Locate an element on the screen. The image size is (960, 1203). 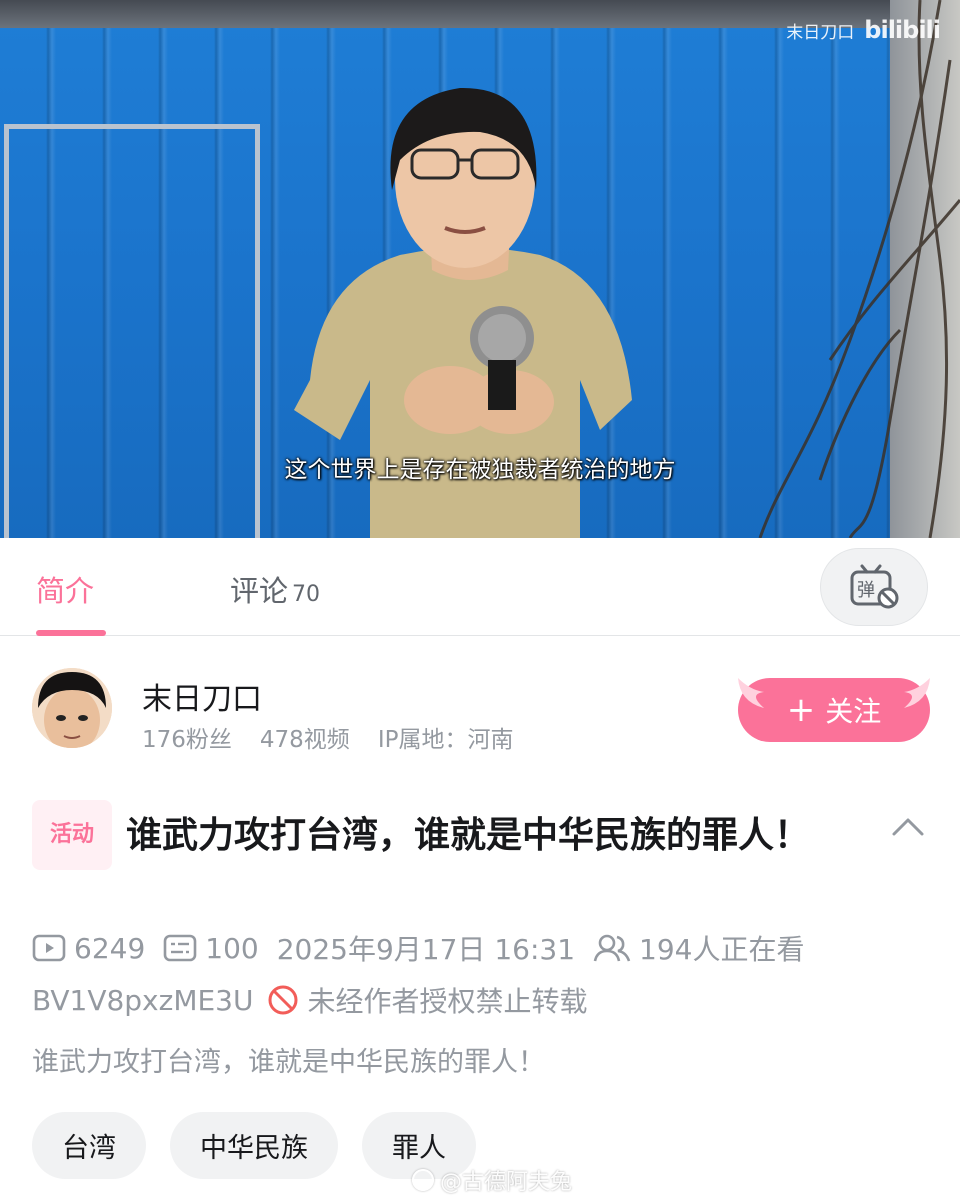
tab-comments-count: 70 is located at coordinates (306, 594).